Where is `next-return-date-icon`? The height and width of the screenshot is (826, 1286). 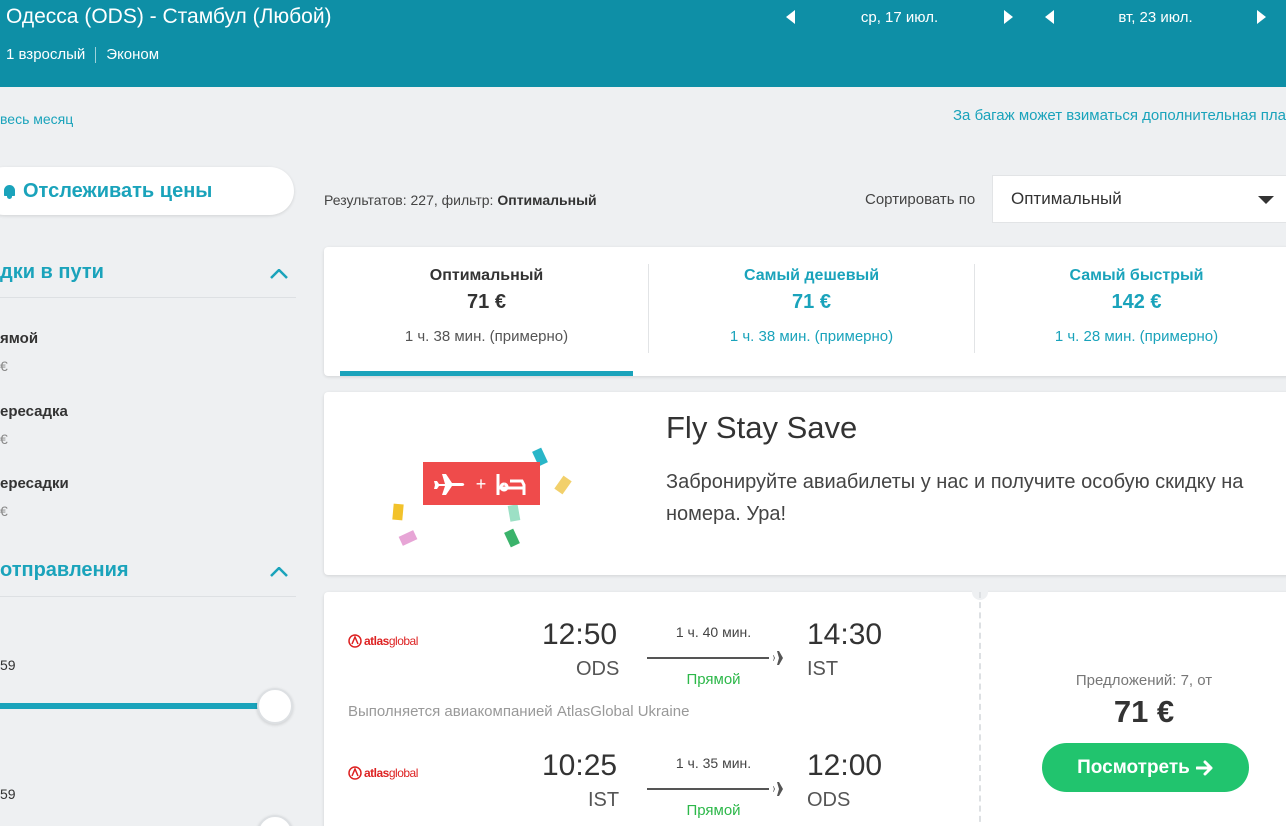 next-return-date-icon is located at coordinates (1261, 17).